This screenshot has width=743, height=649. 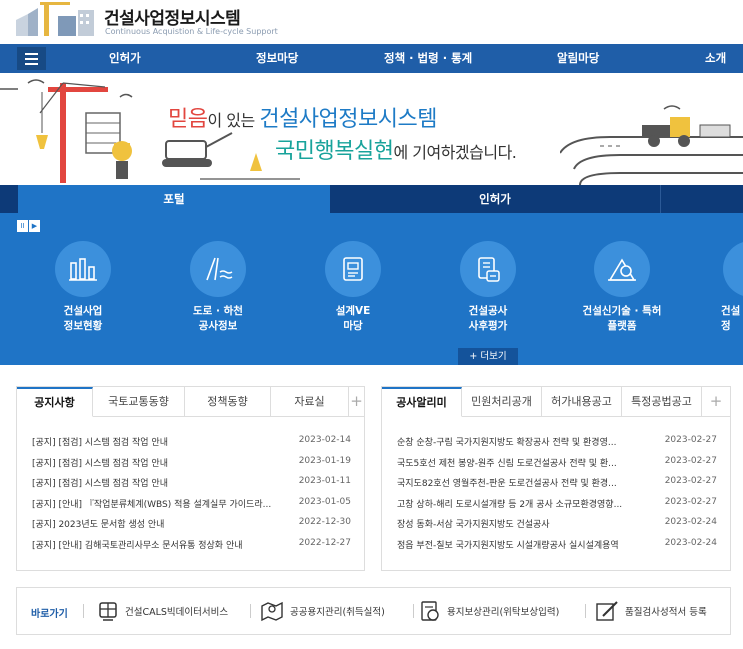 I want to click on service-design-ve: 설계VE 마당, so click(x=353, y=287).